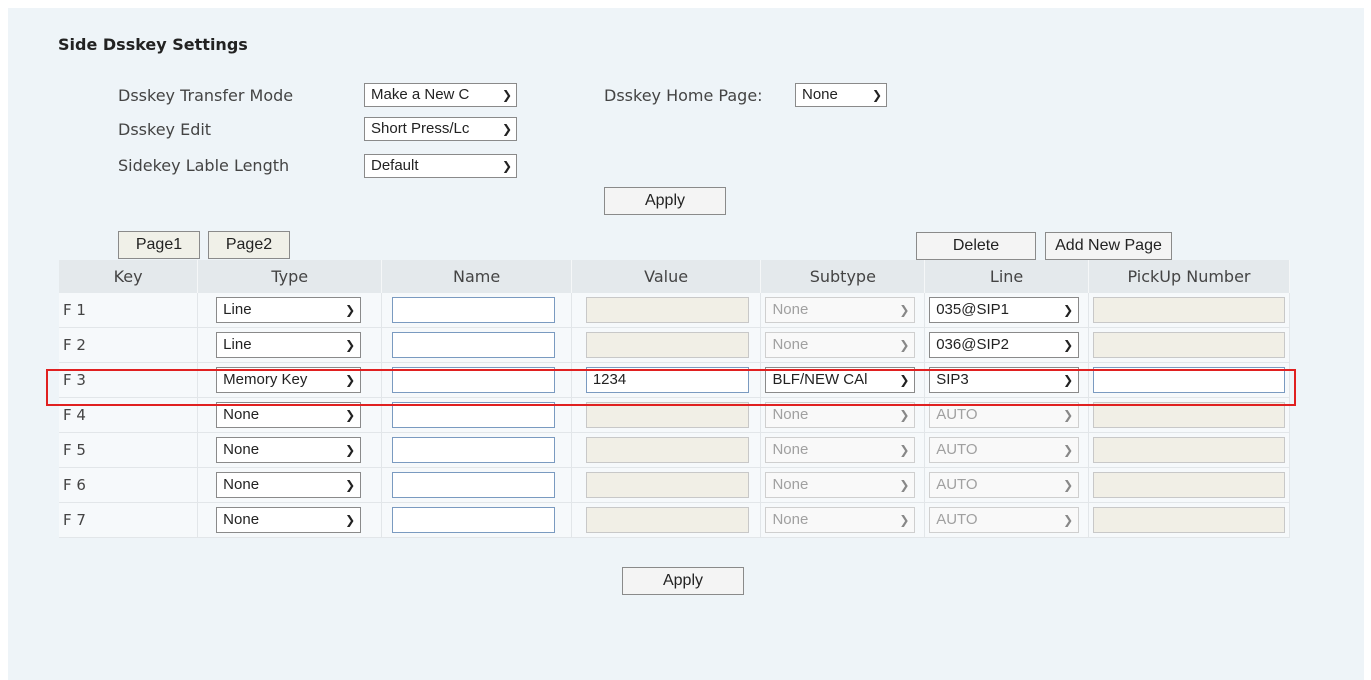 The width and height of the screenshot is (1371, 680). I want to click on table-row: F 1 Line ❯ None ❯ 035@SIP1 ❯, so click(675, 310).